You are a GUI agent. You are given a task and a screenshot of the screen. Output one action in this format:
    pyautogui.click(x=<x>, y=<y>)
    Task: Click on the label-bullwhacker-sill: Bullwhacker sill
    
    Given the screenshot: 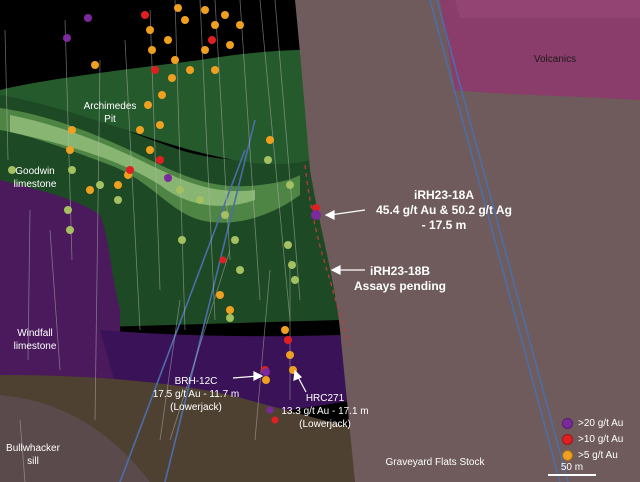 What is the action you would take?
    pyautogui.click(x=33, y=455)
    